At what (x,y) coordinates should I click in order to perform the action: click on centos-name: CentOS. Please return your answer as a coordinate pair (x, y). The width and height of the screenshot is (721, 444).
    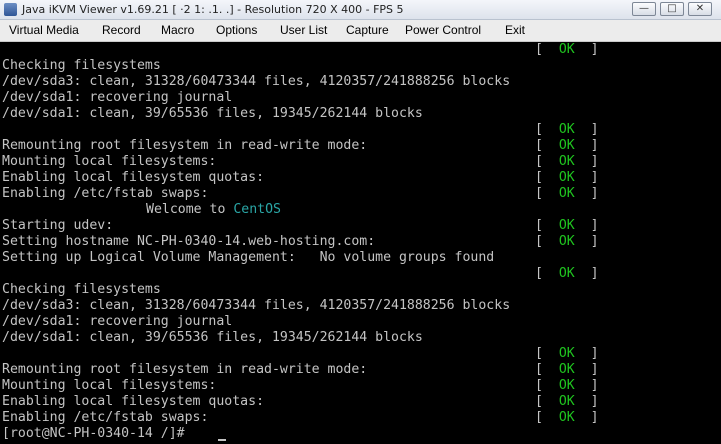
    Looking at the image, I should click on (257, 209).